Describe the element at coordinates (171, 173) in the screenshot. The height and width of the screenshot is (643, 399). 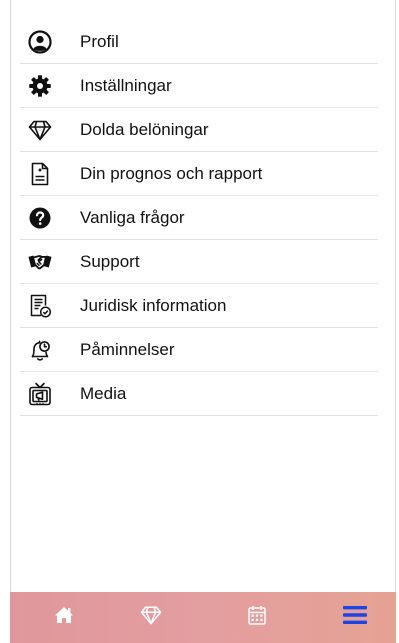
I see `menu-item-label: Din prognos och rapport` at that location.